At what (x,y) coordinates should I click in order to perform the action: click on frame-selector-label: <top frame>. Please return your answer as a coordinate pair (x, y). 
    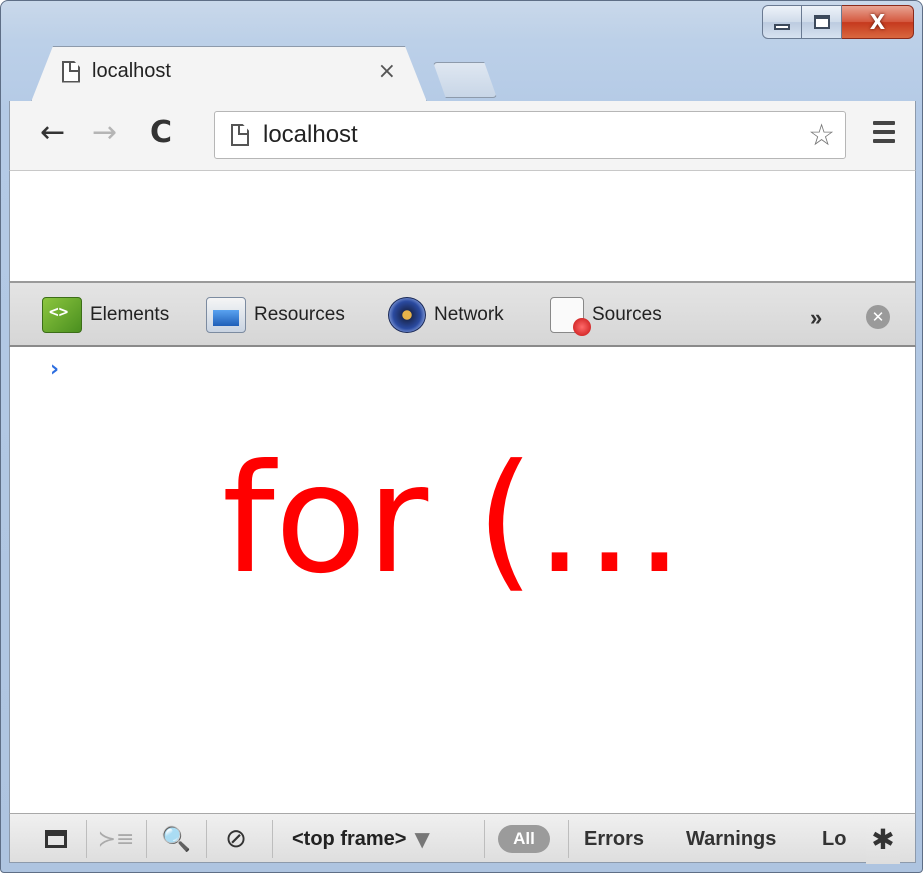
    Looking at the image, I should click on (349, 838).